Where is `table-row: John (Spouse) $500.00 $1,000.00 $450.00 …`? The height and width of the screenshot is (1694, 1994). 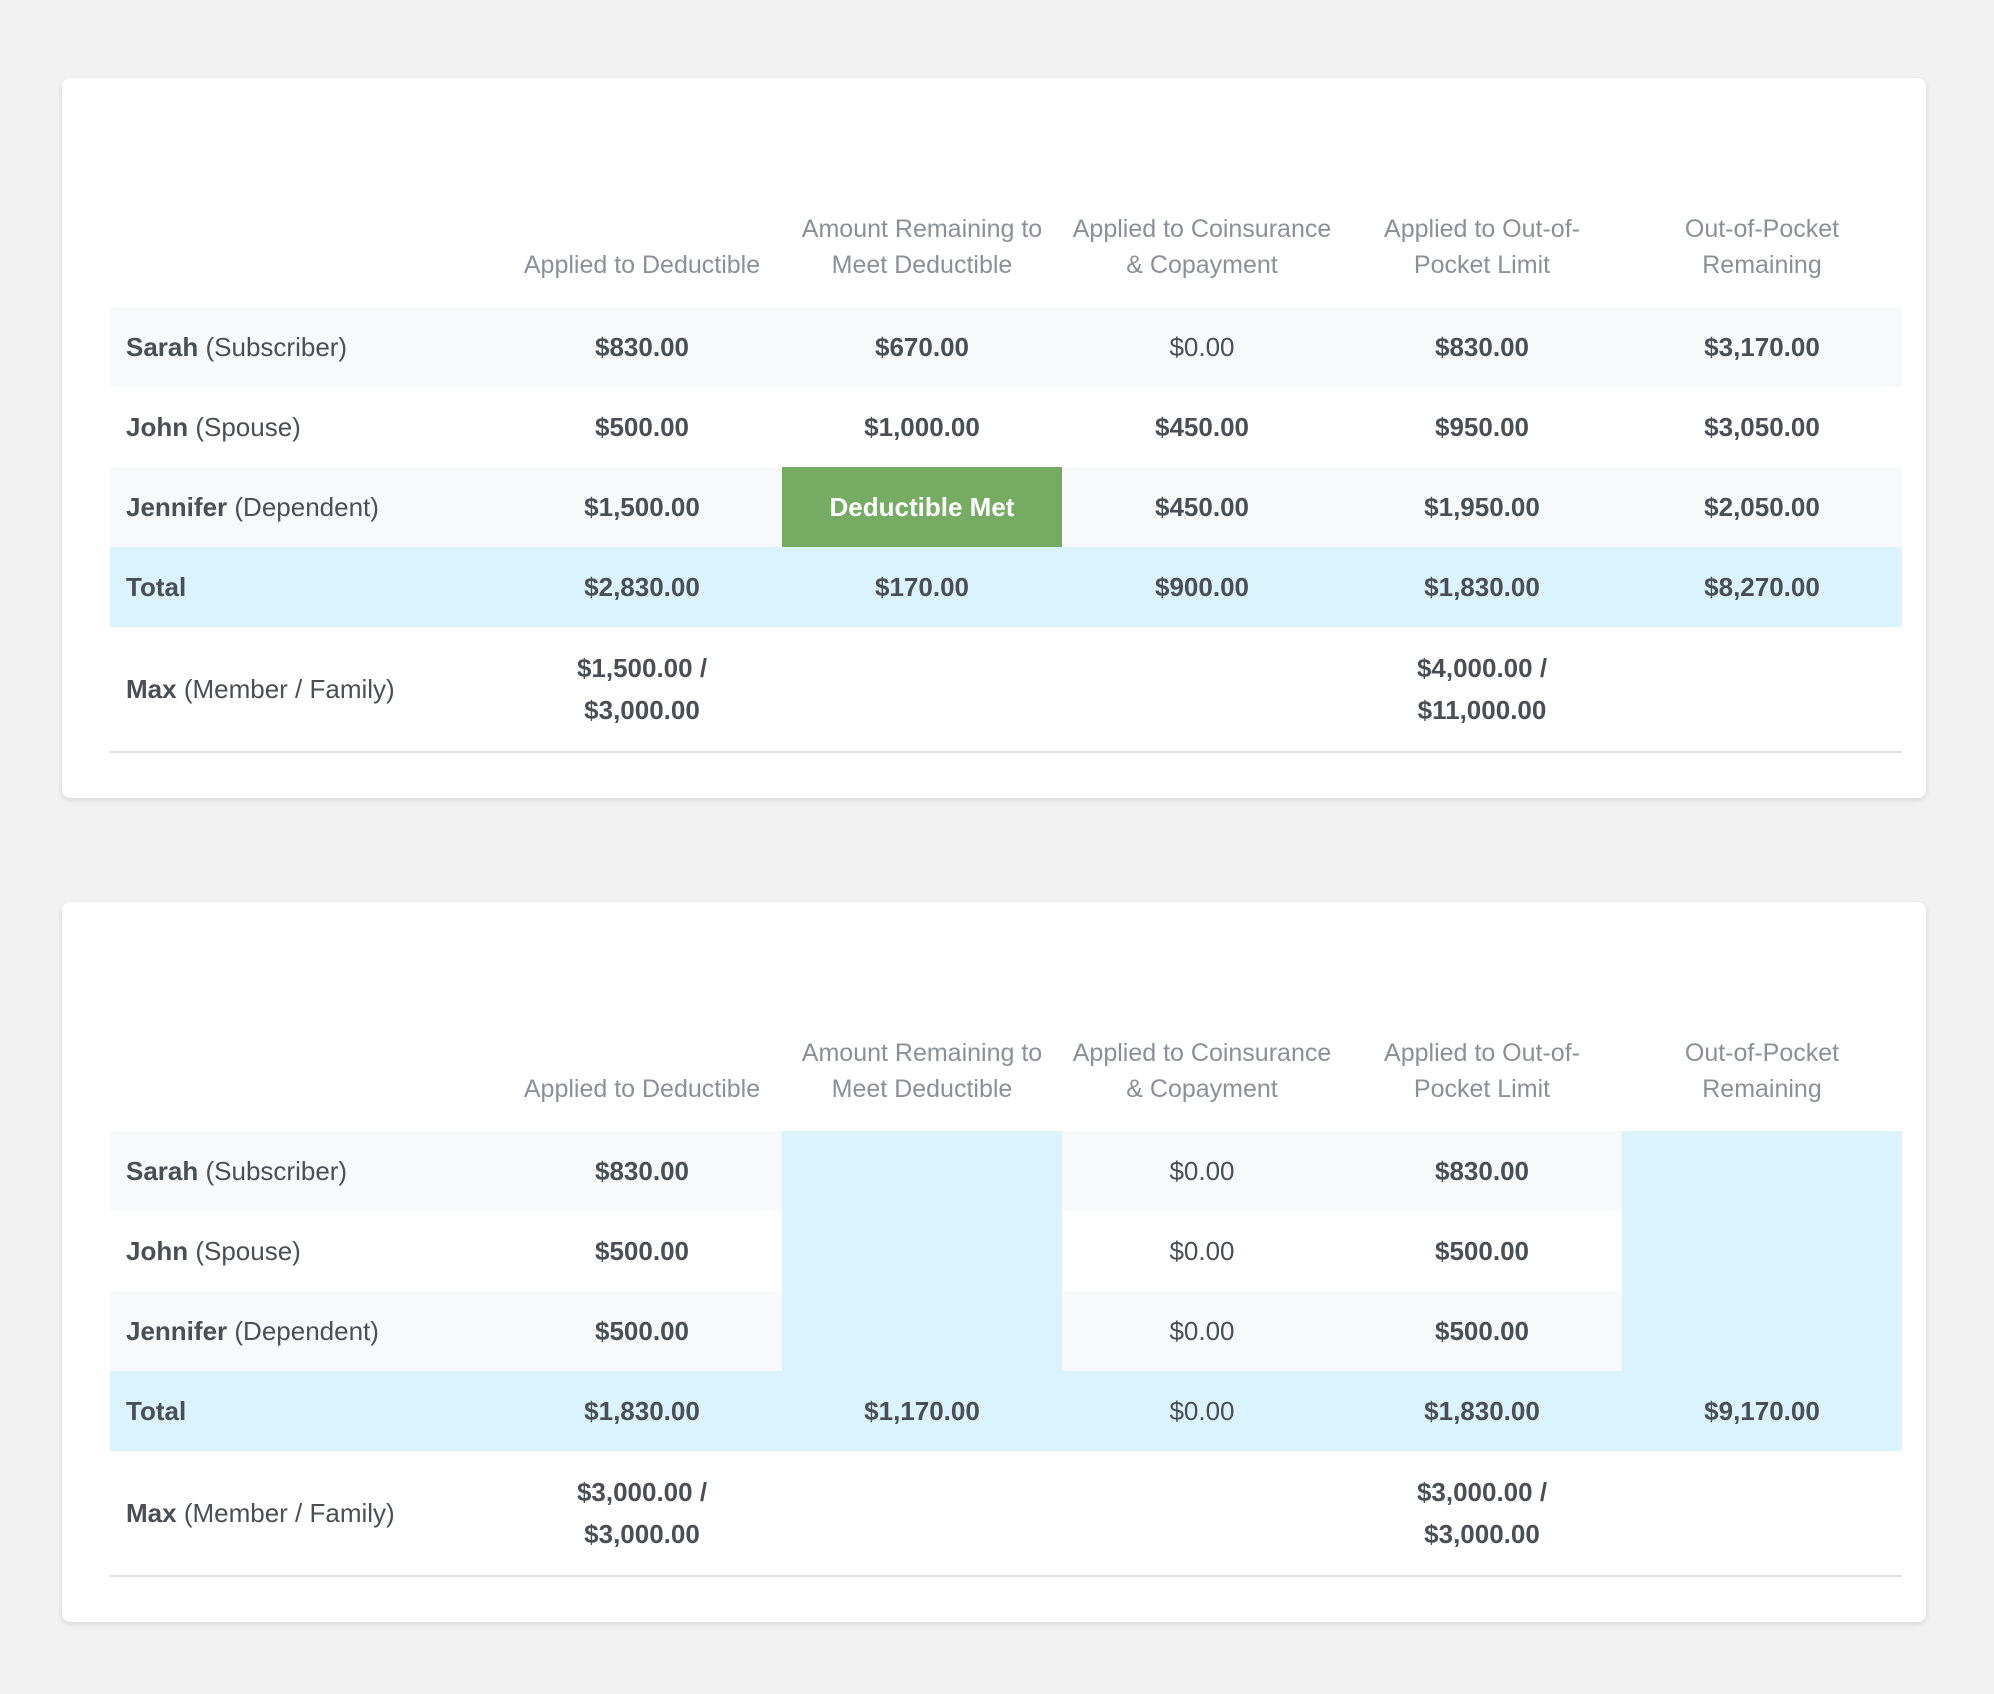 table-row: John (Spouse) $500.00 $1,000.00 $450.00 … is located at coordinates (1006, 427).